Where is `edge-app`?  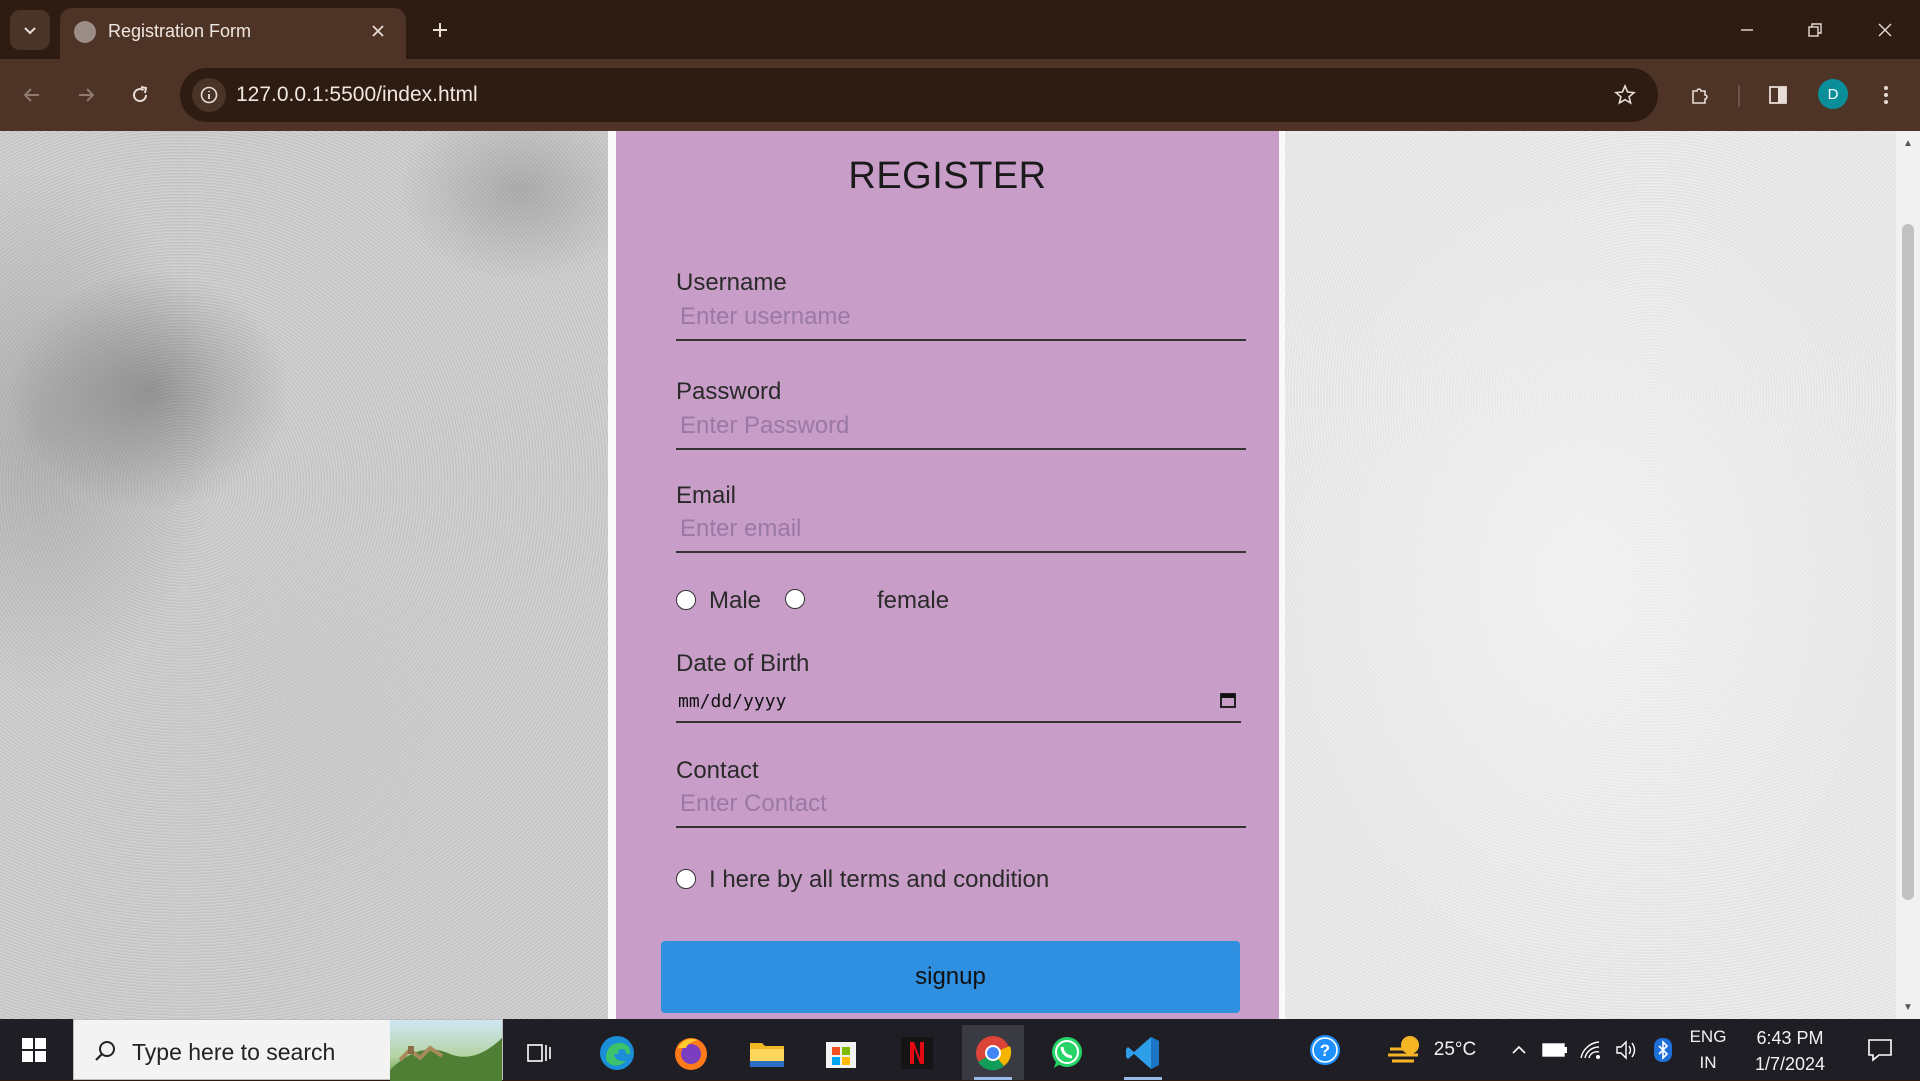 edge-app is located at coordinates (617, 1052).